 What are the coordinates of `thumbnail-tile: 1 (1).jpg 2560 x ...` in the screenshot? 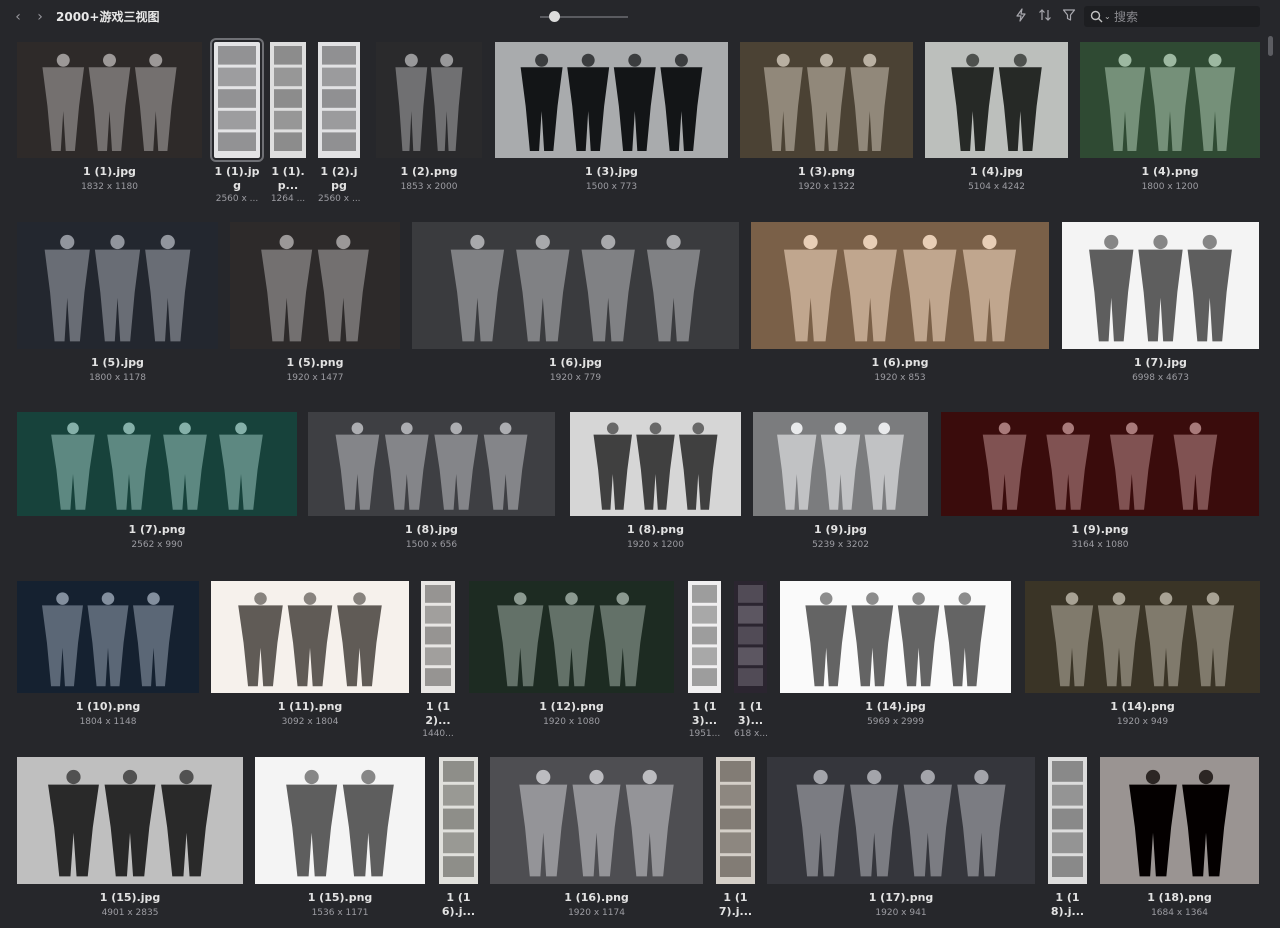 It's located at (237, 121).